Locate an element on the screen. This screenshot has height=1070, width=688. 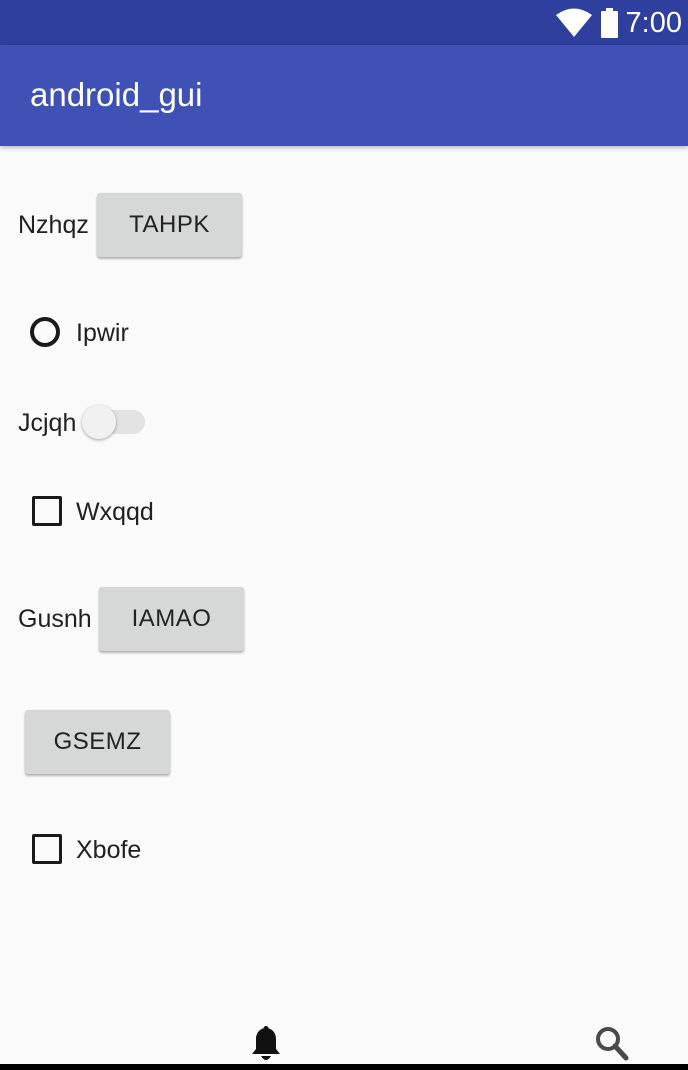
wxqqd-checkbox is located at coordinates (47, 511).